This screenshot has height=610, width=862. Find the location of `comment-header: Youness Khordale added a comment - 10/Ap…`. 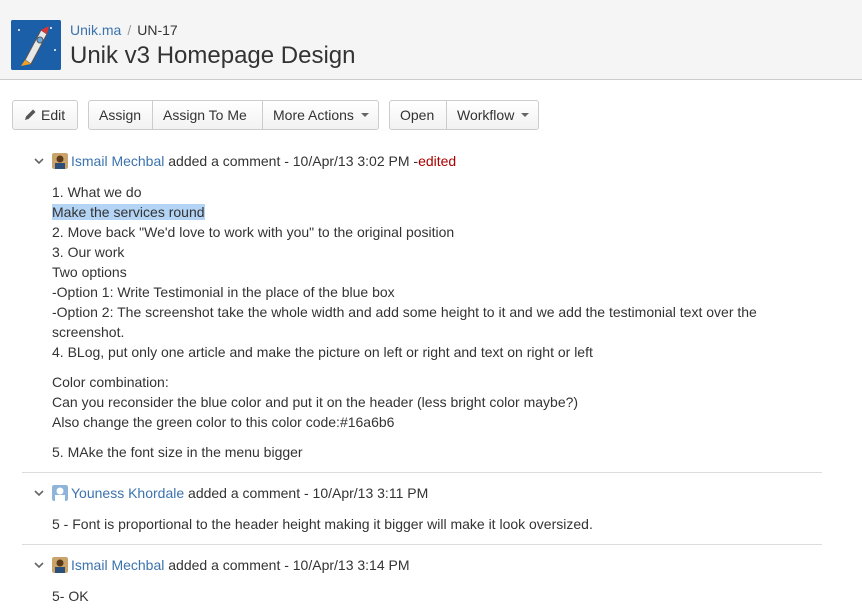

comment-header: Youness Khordale added a comment - 10/Ap… is located at coordinates (231, 493).